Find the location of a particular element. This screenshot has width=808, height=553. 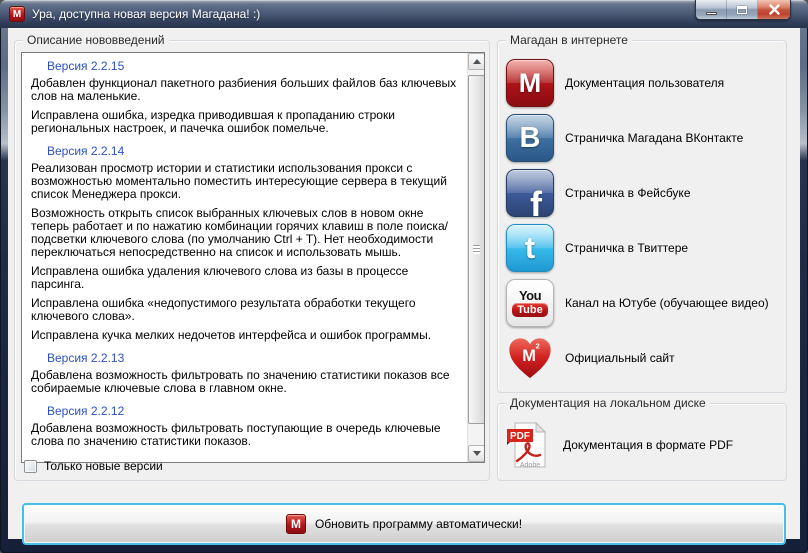

link-label: Страничка Магадана ВКонтакте is located at coordinates (654, 138).